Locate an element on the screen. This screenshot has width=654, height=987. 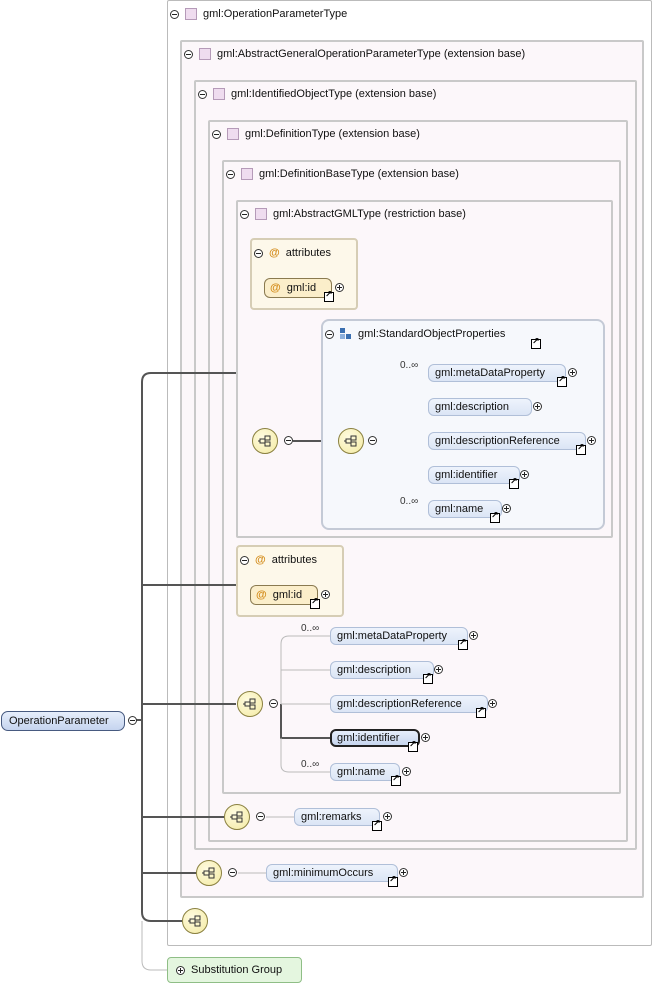
substitution-group: Substitution Group is located at coordinates (234, 970).